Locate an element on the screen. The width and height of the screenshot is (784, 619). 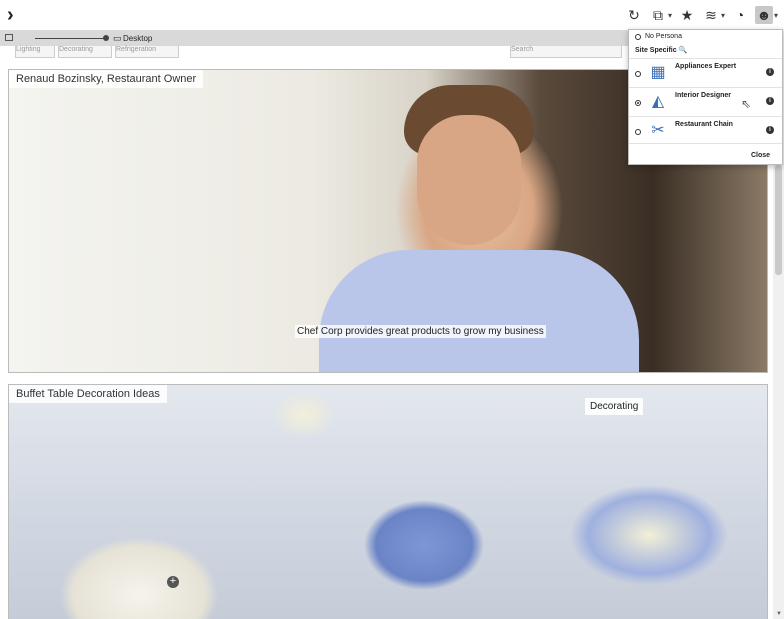
persona-icon: ☻ is located at coordinates (763, 15).